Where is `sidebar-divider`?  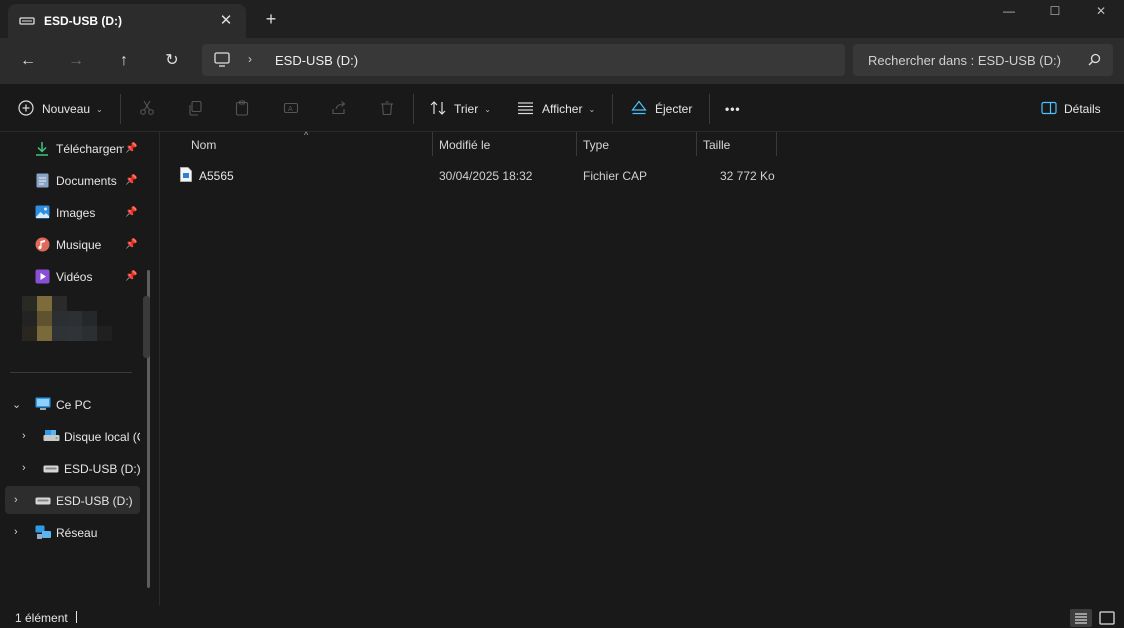
sidebar-divider is located at coordinates (71, 372).